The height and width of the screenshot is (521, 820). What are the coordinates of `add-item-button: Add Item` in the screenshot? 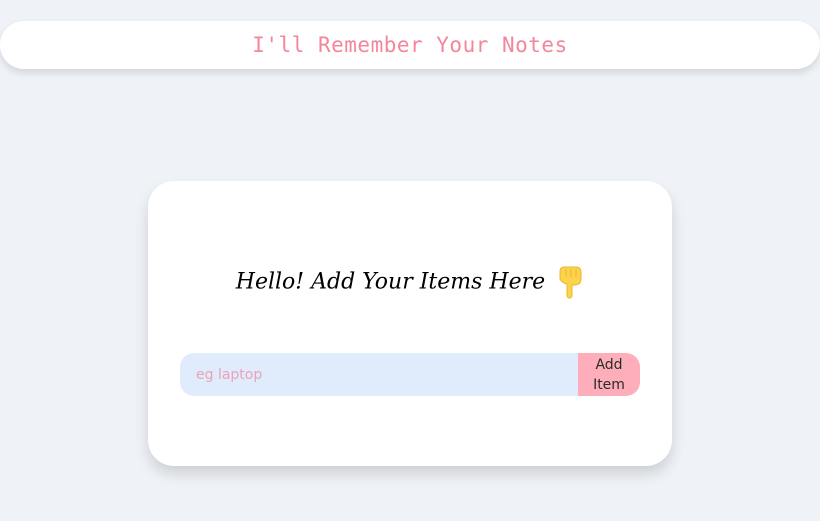 It's located at (609, 374).